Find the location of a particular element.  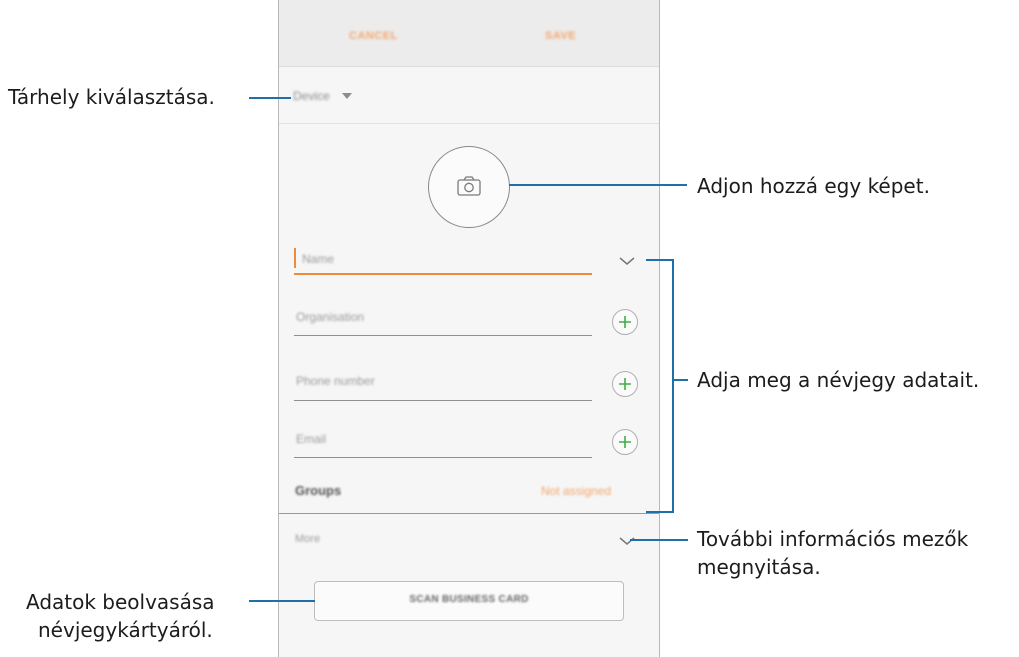

save-button: SAVE is located at coordinates (560, 36).